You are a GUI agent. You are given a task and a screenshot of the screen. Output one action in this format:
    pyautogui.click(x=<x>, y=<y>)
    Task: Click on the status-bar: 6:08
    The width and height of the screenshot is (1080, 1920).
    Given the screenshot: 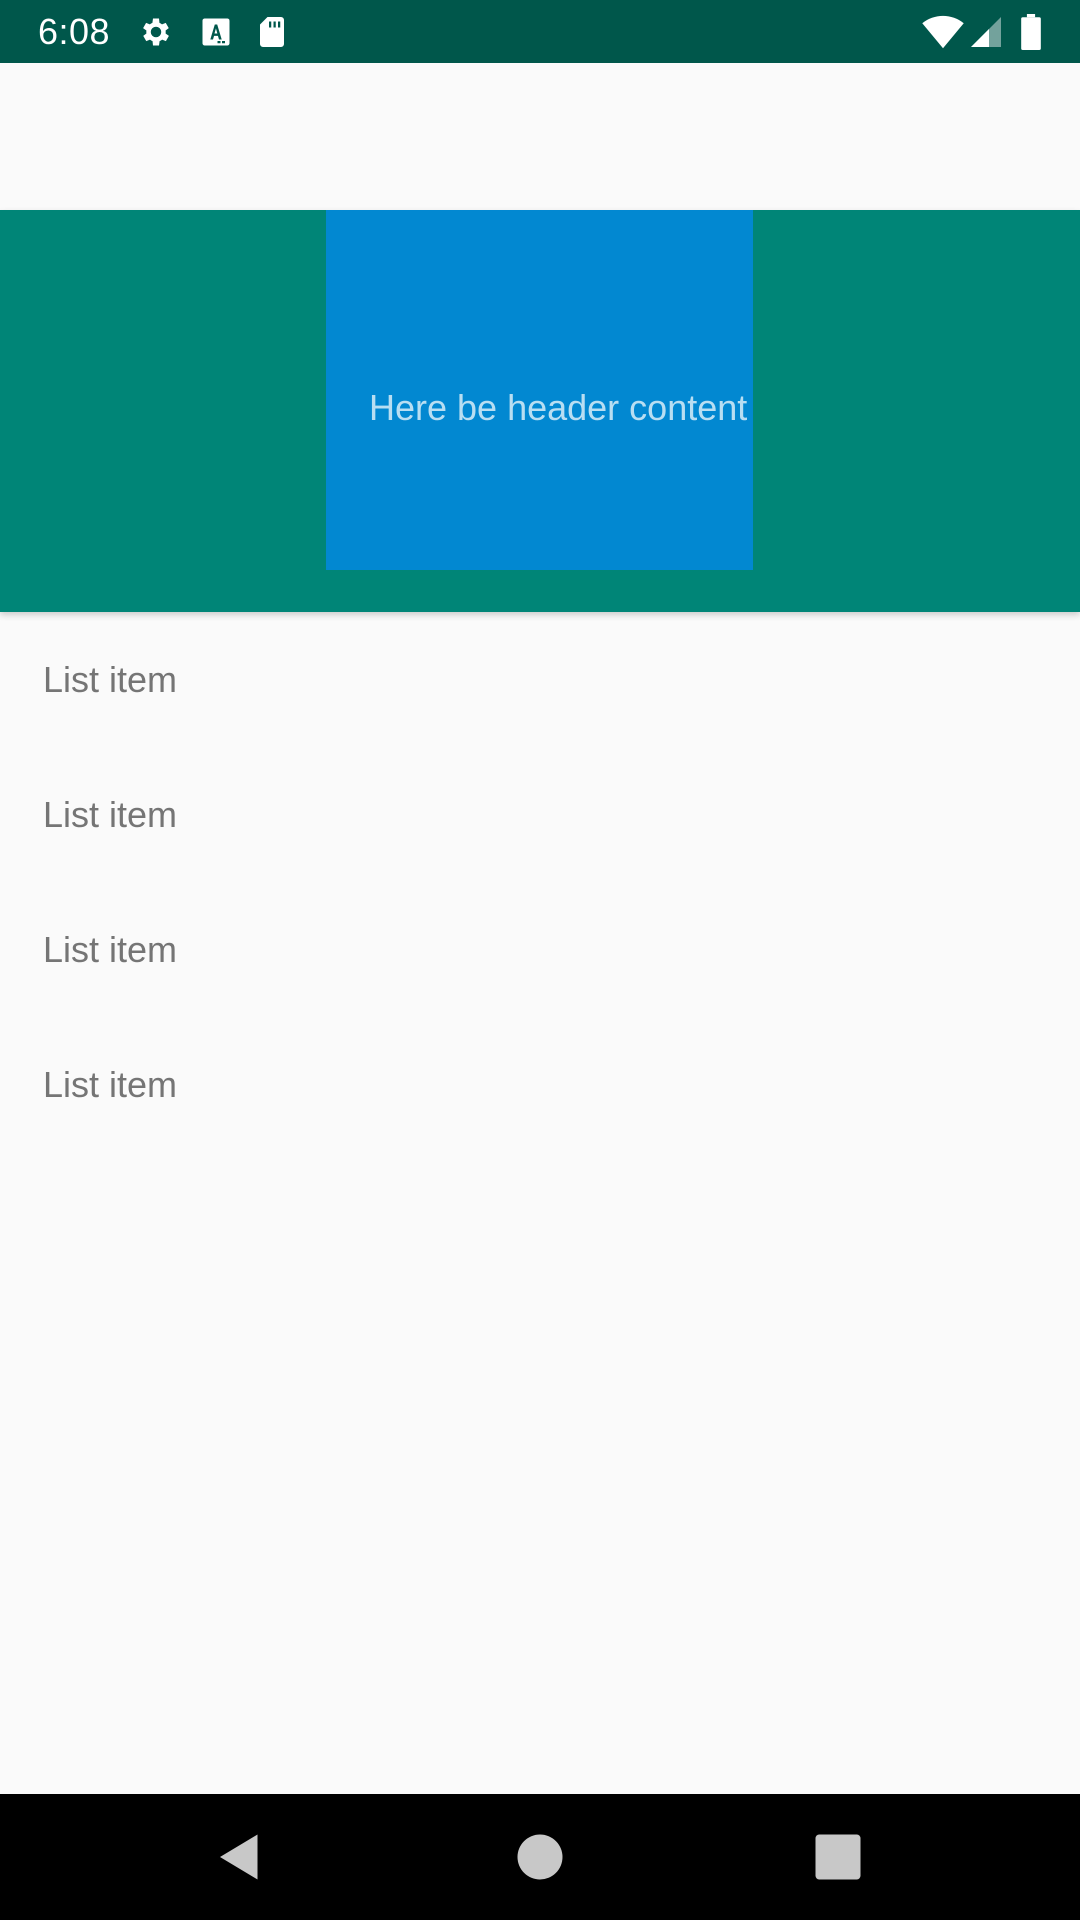 What is the action you would take?
    pyautogui.click(x=540, y=31)
    